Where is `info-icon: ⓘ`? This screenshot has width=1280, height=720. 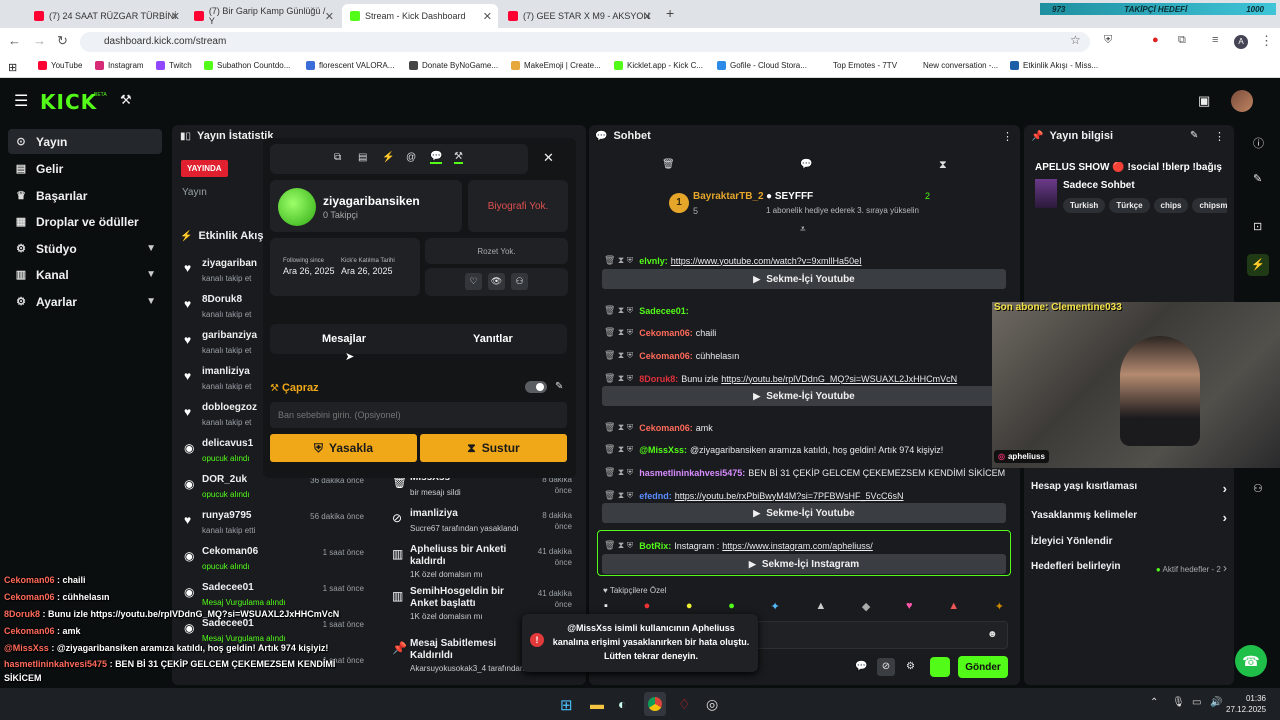 info-icon: ⓘ is located at coordinates (1258, 143).